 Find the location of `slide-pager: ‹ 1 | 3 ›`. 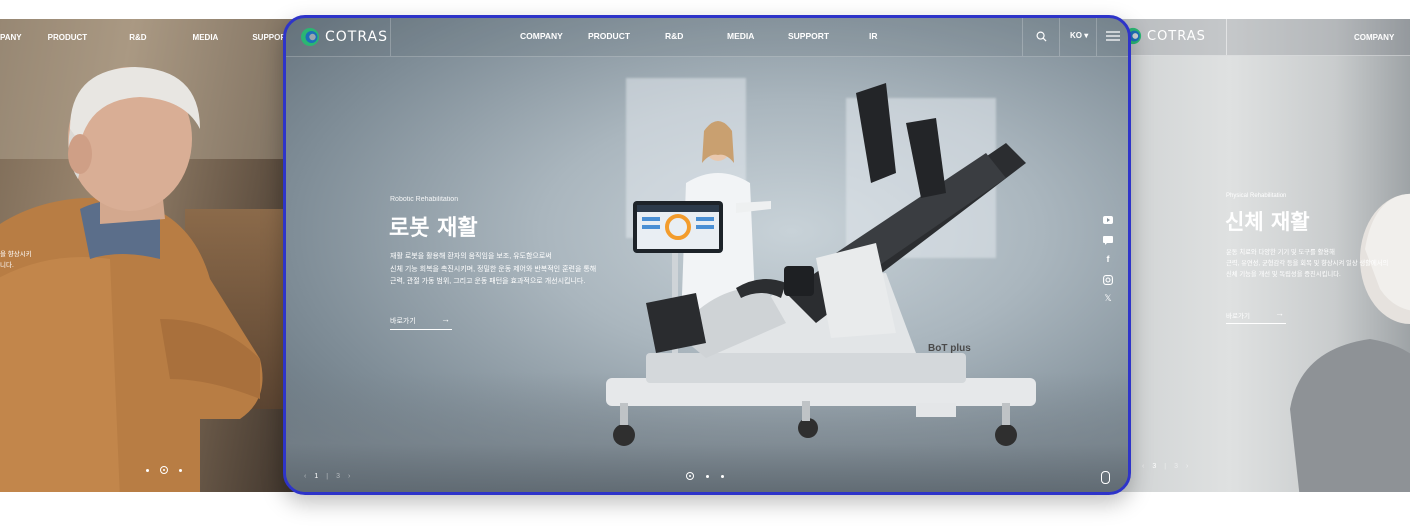

slide-pager: ‹ 1 | 3 › is located at coordinates (327, 476).